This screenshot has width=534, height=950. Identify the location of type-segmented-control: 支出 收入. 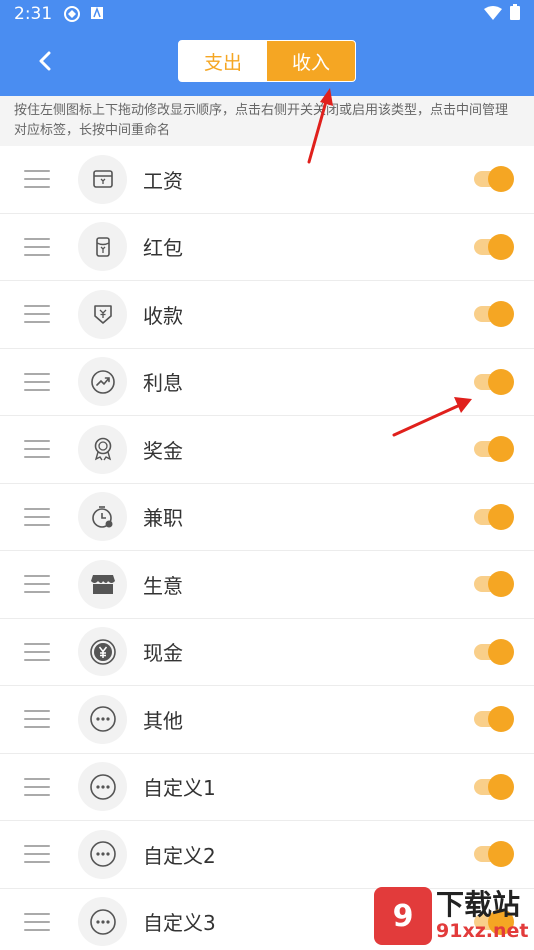
(267, 61).